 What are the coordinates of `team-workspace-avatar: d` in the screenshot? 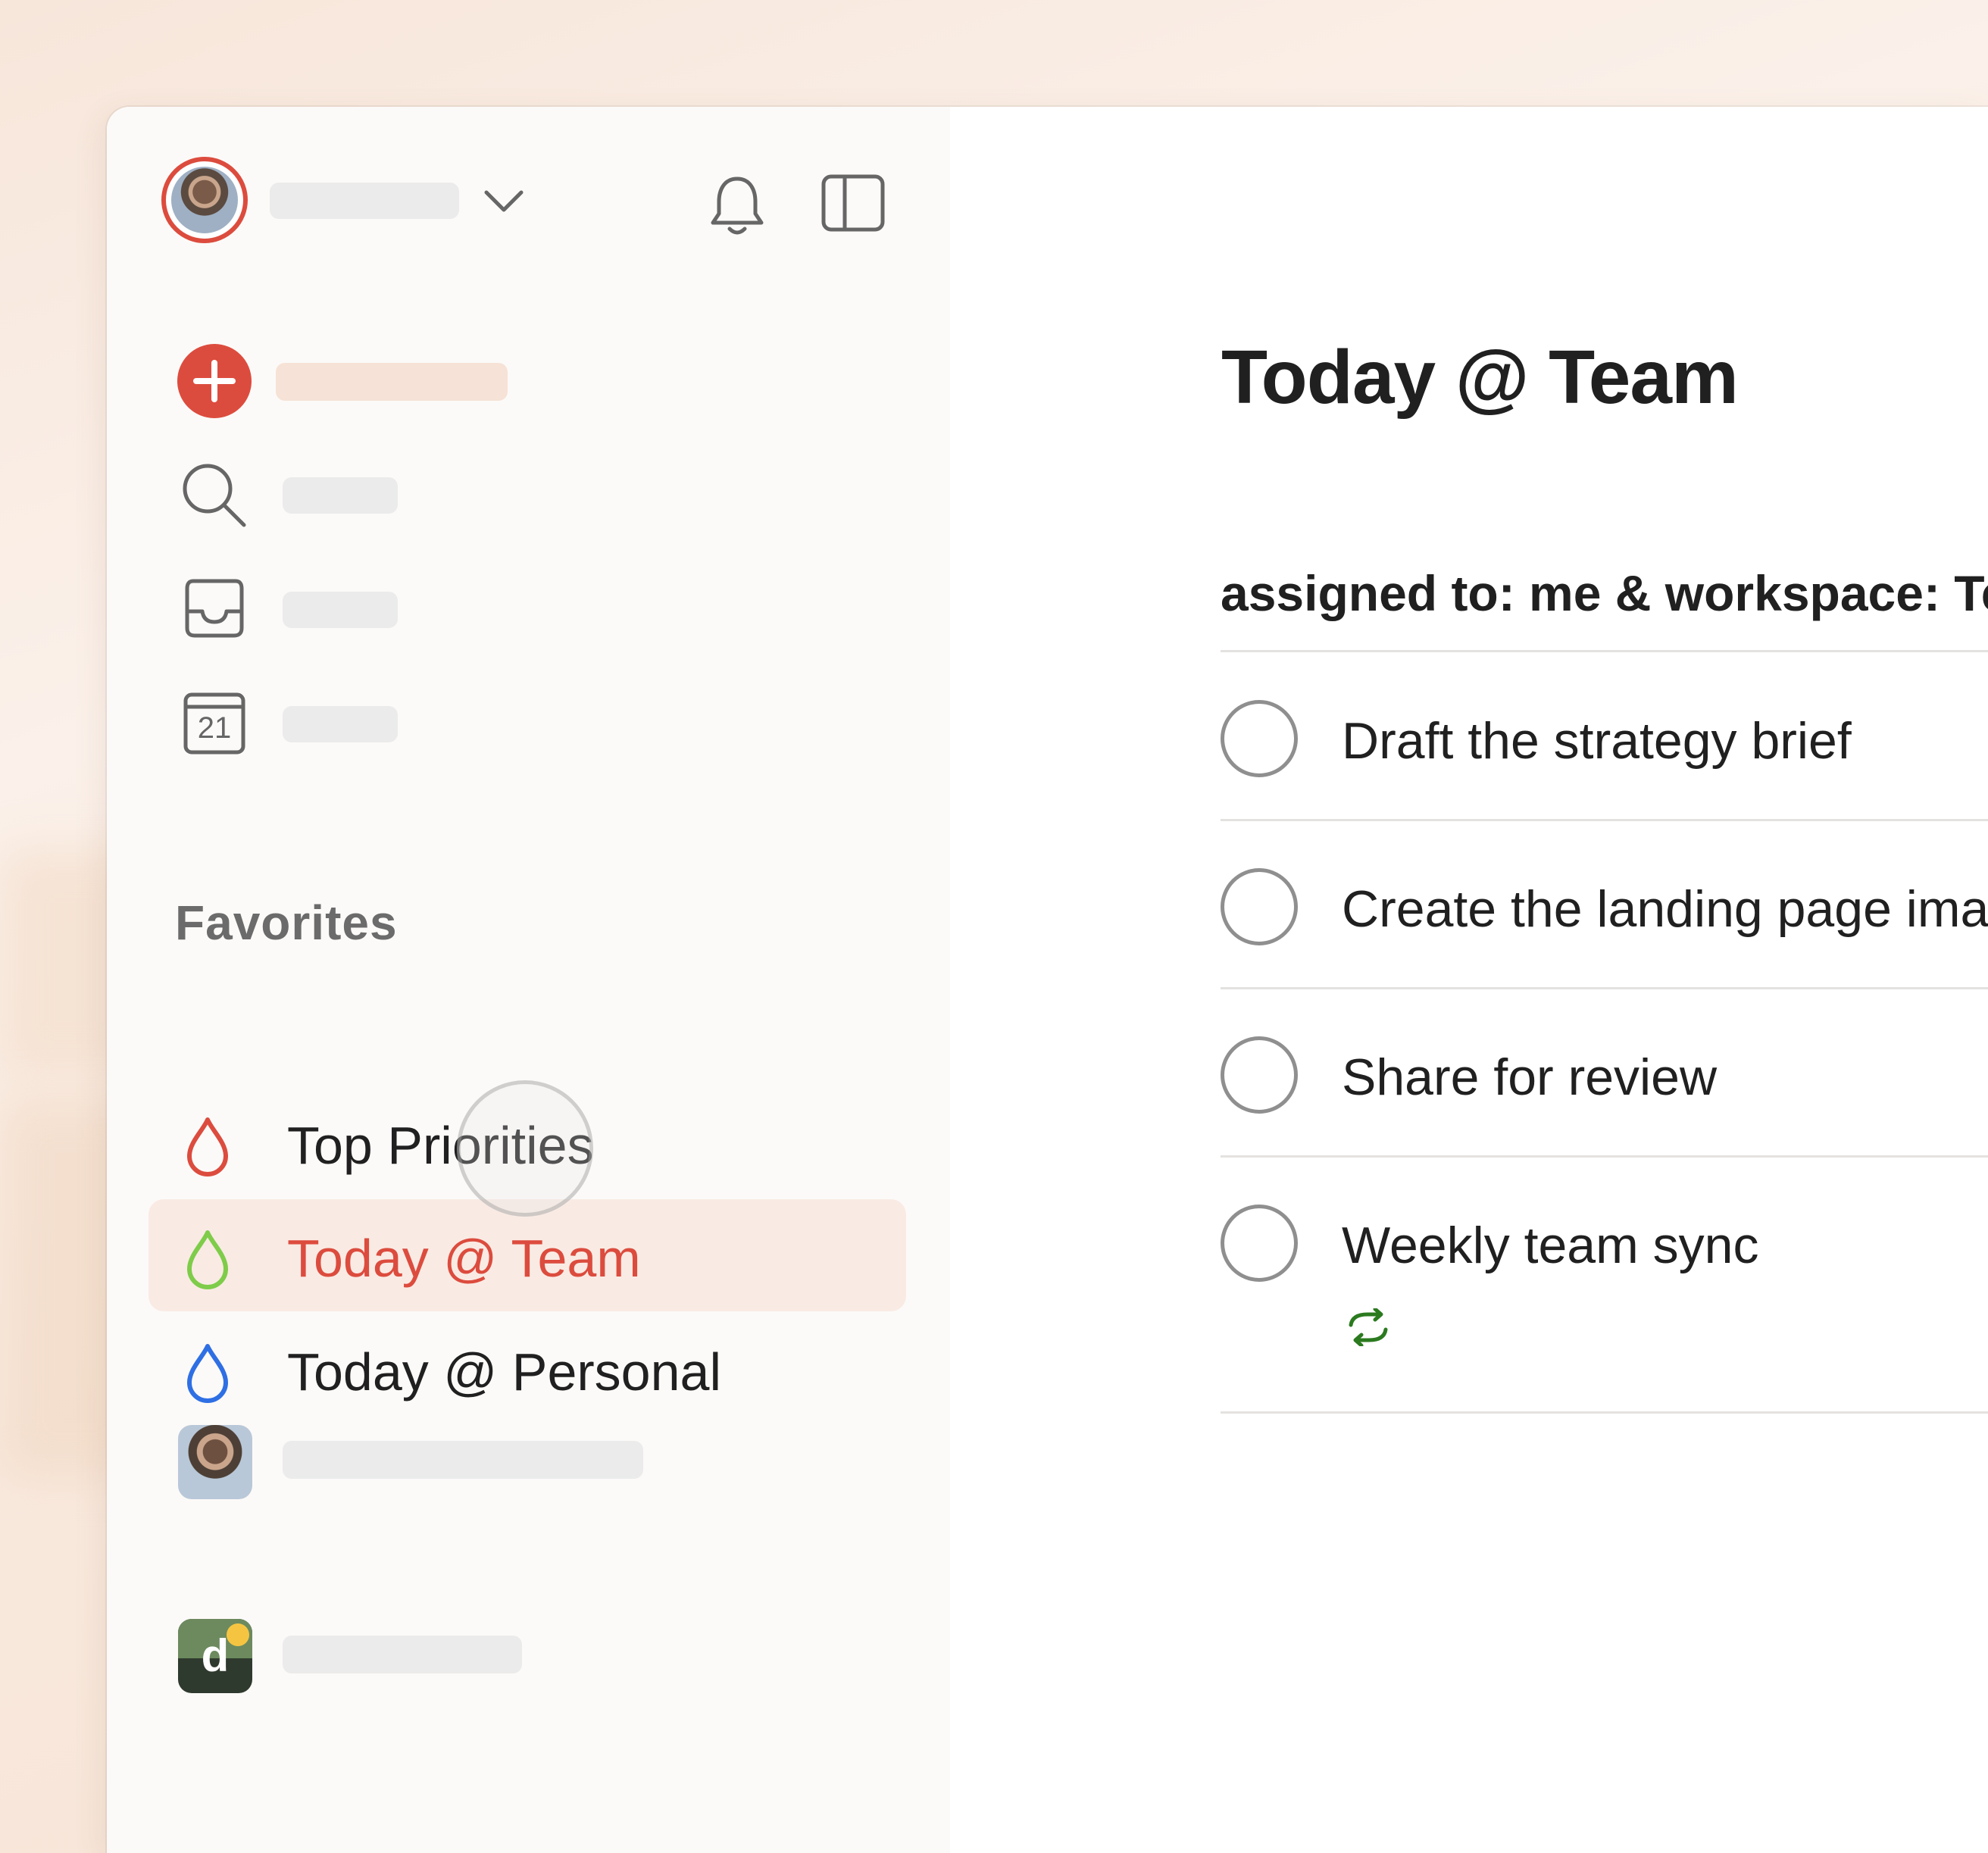 It's located at (215, 1656).